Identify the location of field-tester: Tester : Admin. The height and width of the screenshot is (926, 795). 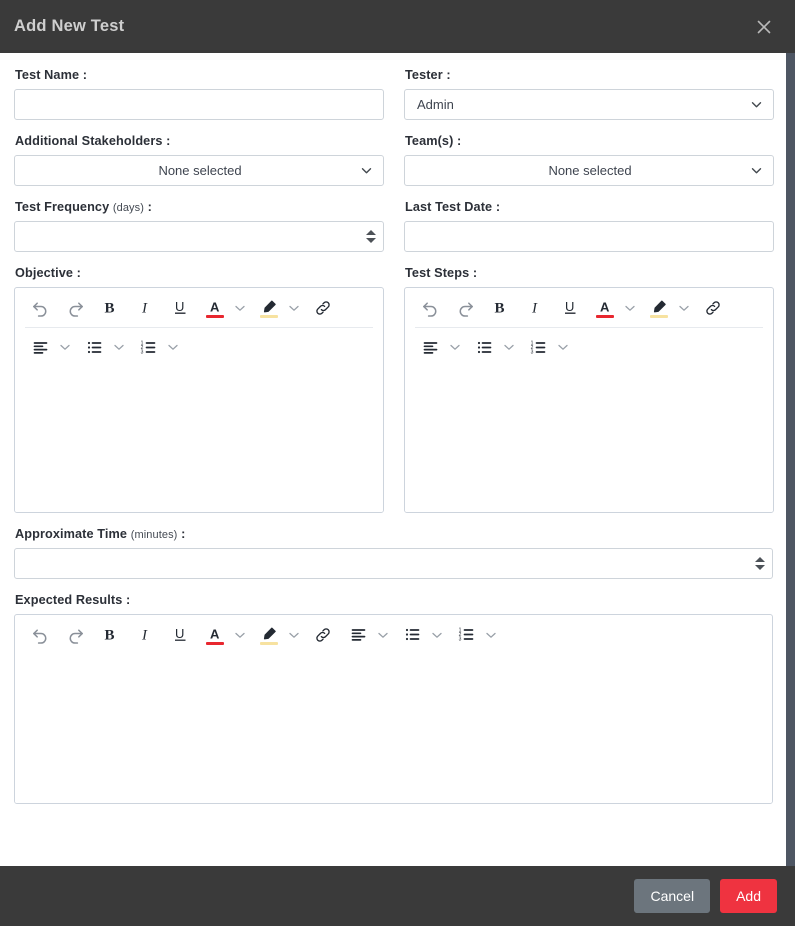
(589, 94).